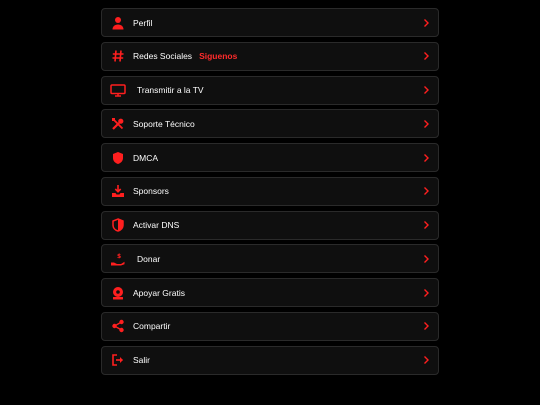 The image size is (540, 405). Describe the element at coordinates (270, 360) in the screenshot. I see `menu-item-salir: Salir` at that location.